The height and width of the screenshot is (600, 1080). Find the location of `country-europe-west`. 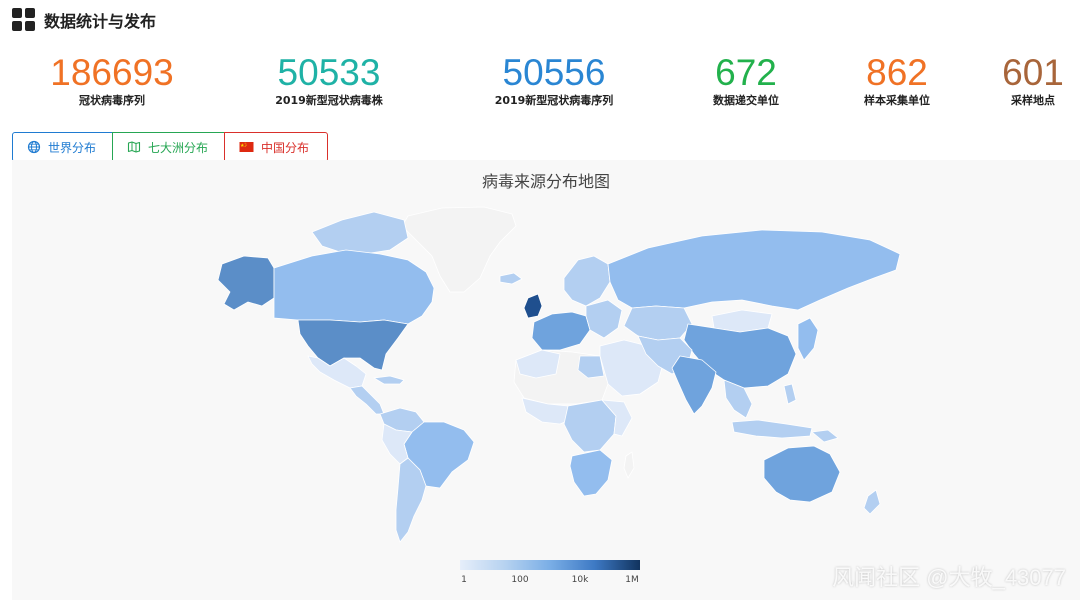

country-europe-west is located at coordinates (561, 331).